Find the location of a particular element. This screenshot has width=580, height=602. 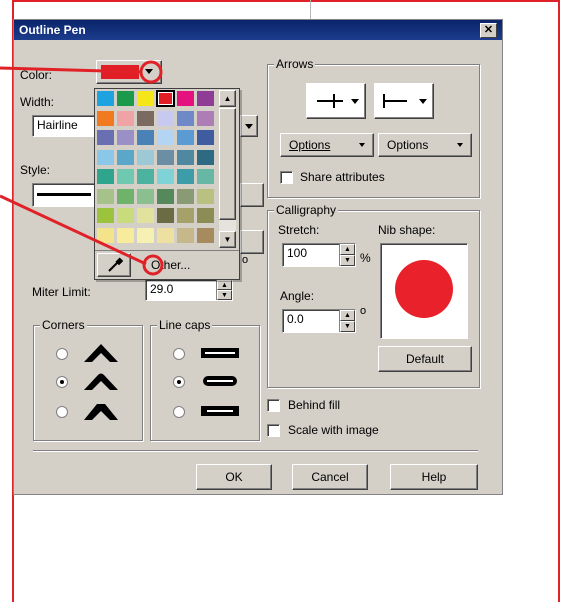

callout-line-color is located at coordinates (71, 70).